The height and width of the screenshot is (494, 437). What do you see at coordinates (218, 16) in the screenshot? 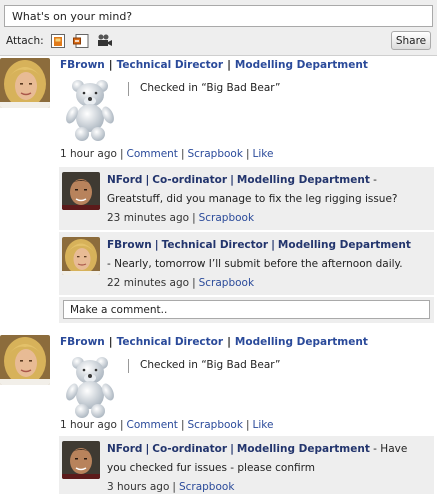
I see `status-input` at bounding box center [218, 16].